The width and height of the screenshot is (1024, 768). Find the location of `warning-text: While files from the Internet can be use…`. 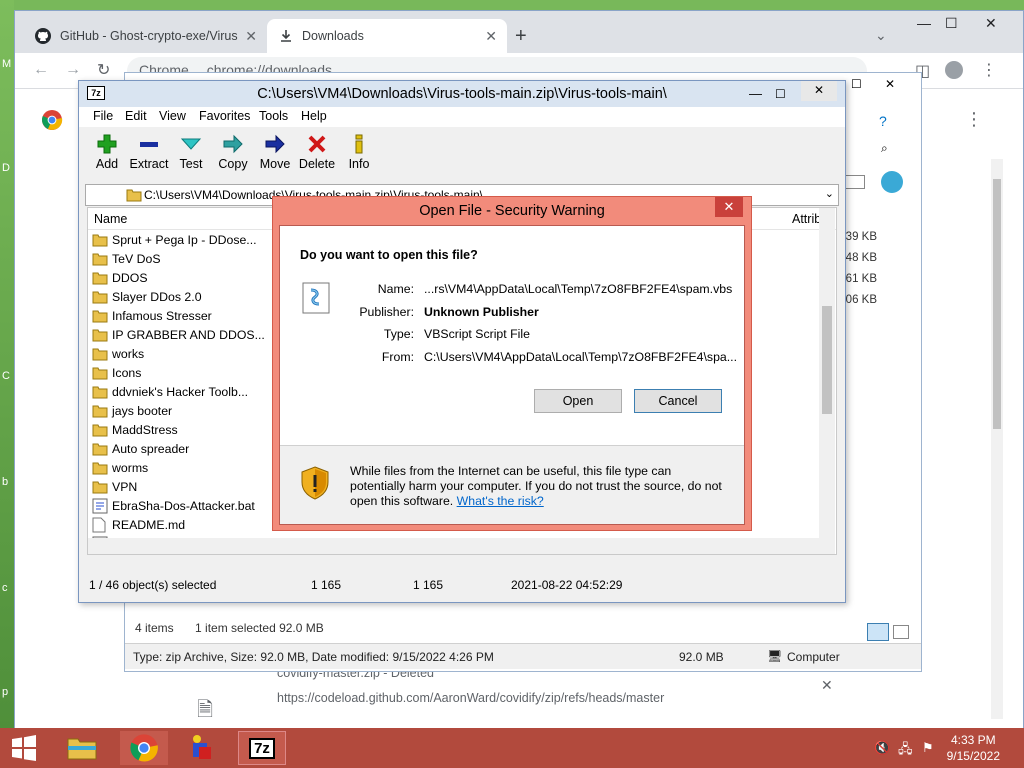

warning-text: While files from the Internet can be use… is located at coordinates (536, 486).